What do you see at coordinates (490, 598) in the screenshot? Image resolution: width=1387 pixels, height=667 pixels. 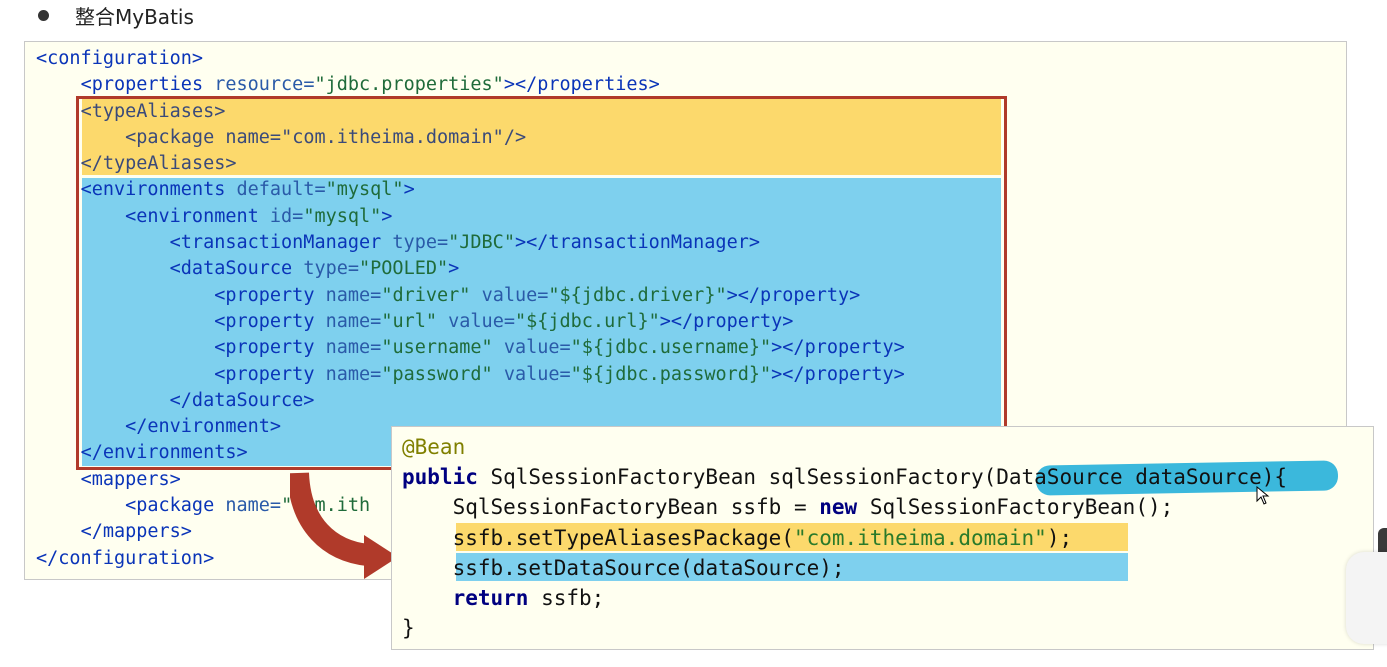 I see `keyword: return` at bounding box center [490, 598].